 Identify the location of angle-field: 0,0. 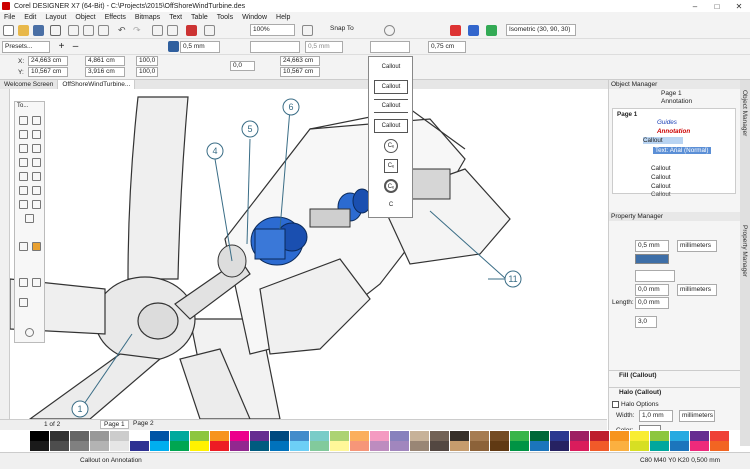
(242, 66).